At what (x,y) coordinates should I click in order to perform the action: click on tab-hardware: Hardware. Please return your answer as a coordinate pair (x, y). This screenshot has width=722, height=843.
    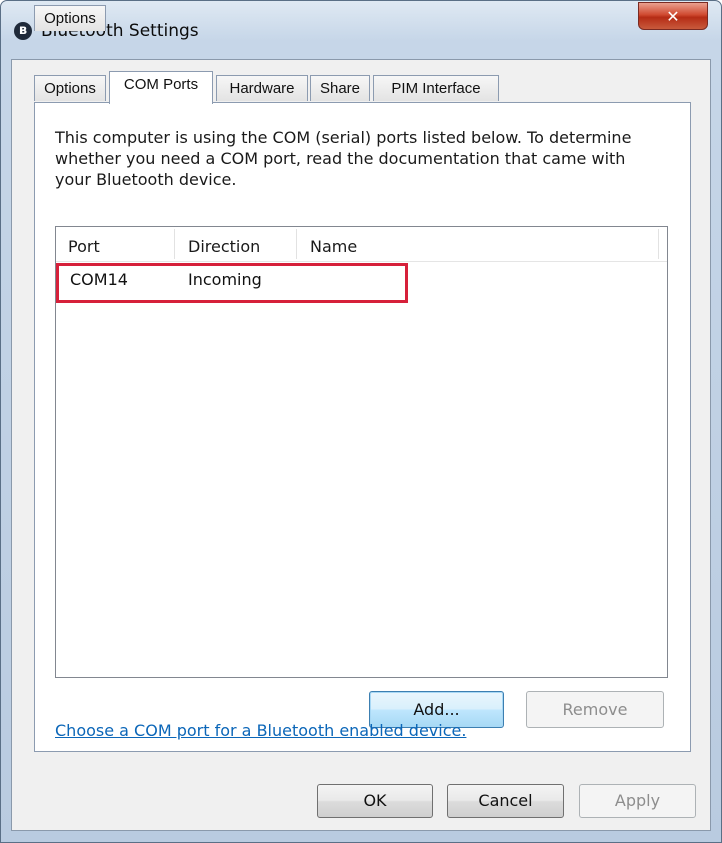
    Looking at the image, I should click on (262, 88).